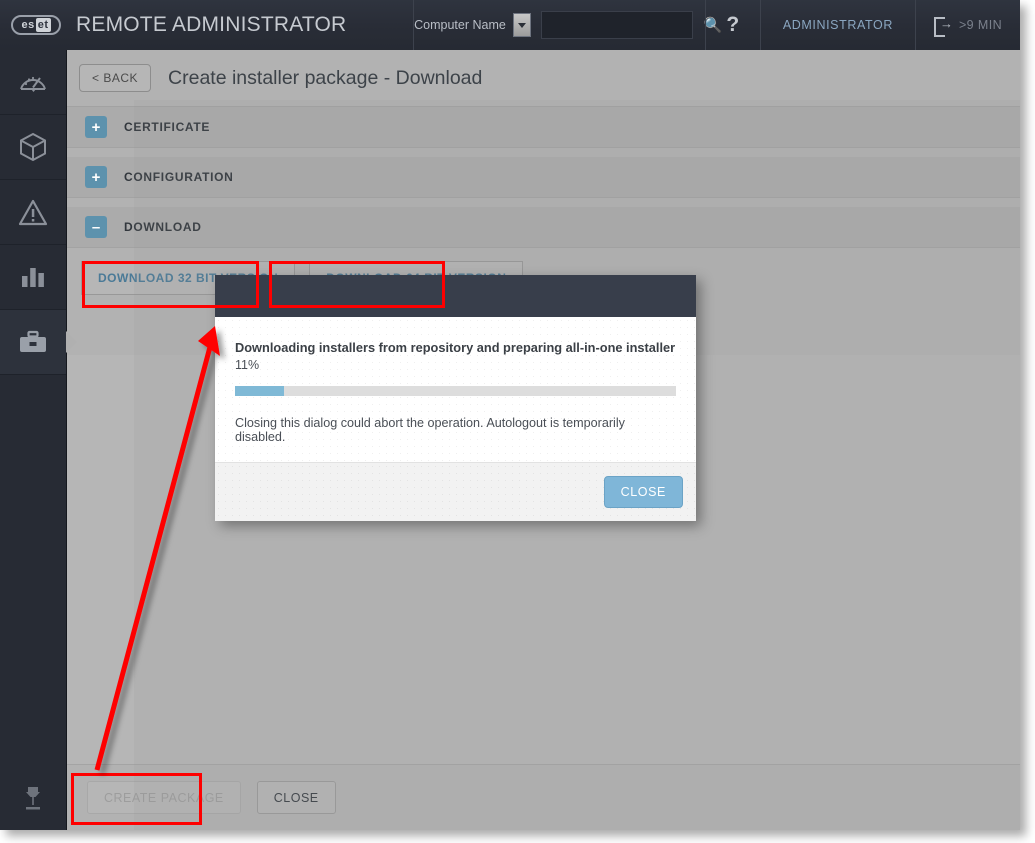 This screenshot has height=843, width=1035. I want to click on sidebar-item-dashboard, so click(33, 82).